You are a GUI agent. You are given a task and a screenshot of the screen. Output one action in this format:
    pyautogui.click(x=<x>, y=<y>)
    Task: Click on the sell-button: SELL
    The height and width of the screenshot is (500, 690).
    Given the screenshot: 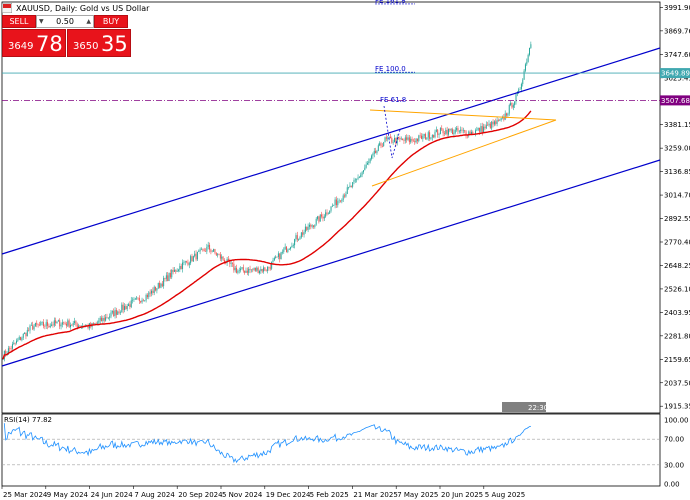 What is the action you would take?
    pyautogui.click(x=19, y=21)
    